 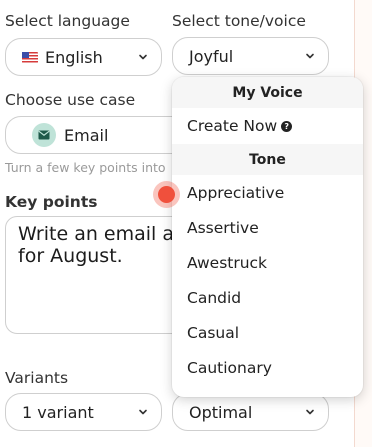 I want to click on tone-option-cautionary: Cautionary, so click(x=267, y=367).